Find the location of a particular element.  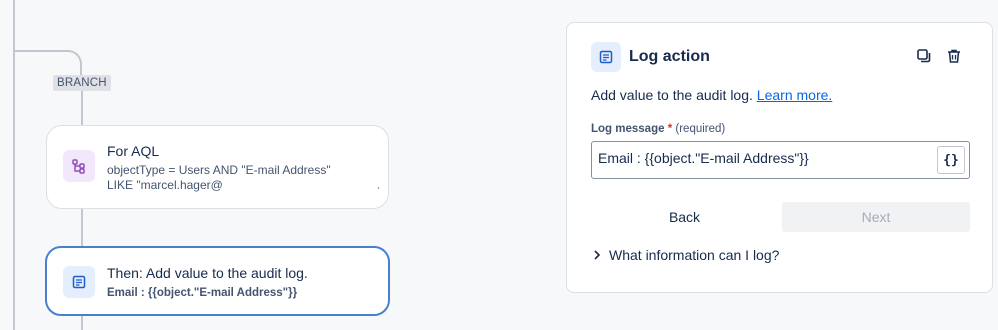

flow-line-curve is located at coordinates (48, 64).